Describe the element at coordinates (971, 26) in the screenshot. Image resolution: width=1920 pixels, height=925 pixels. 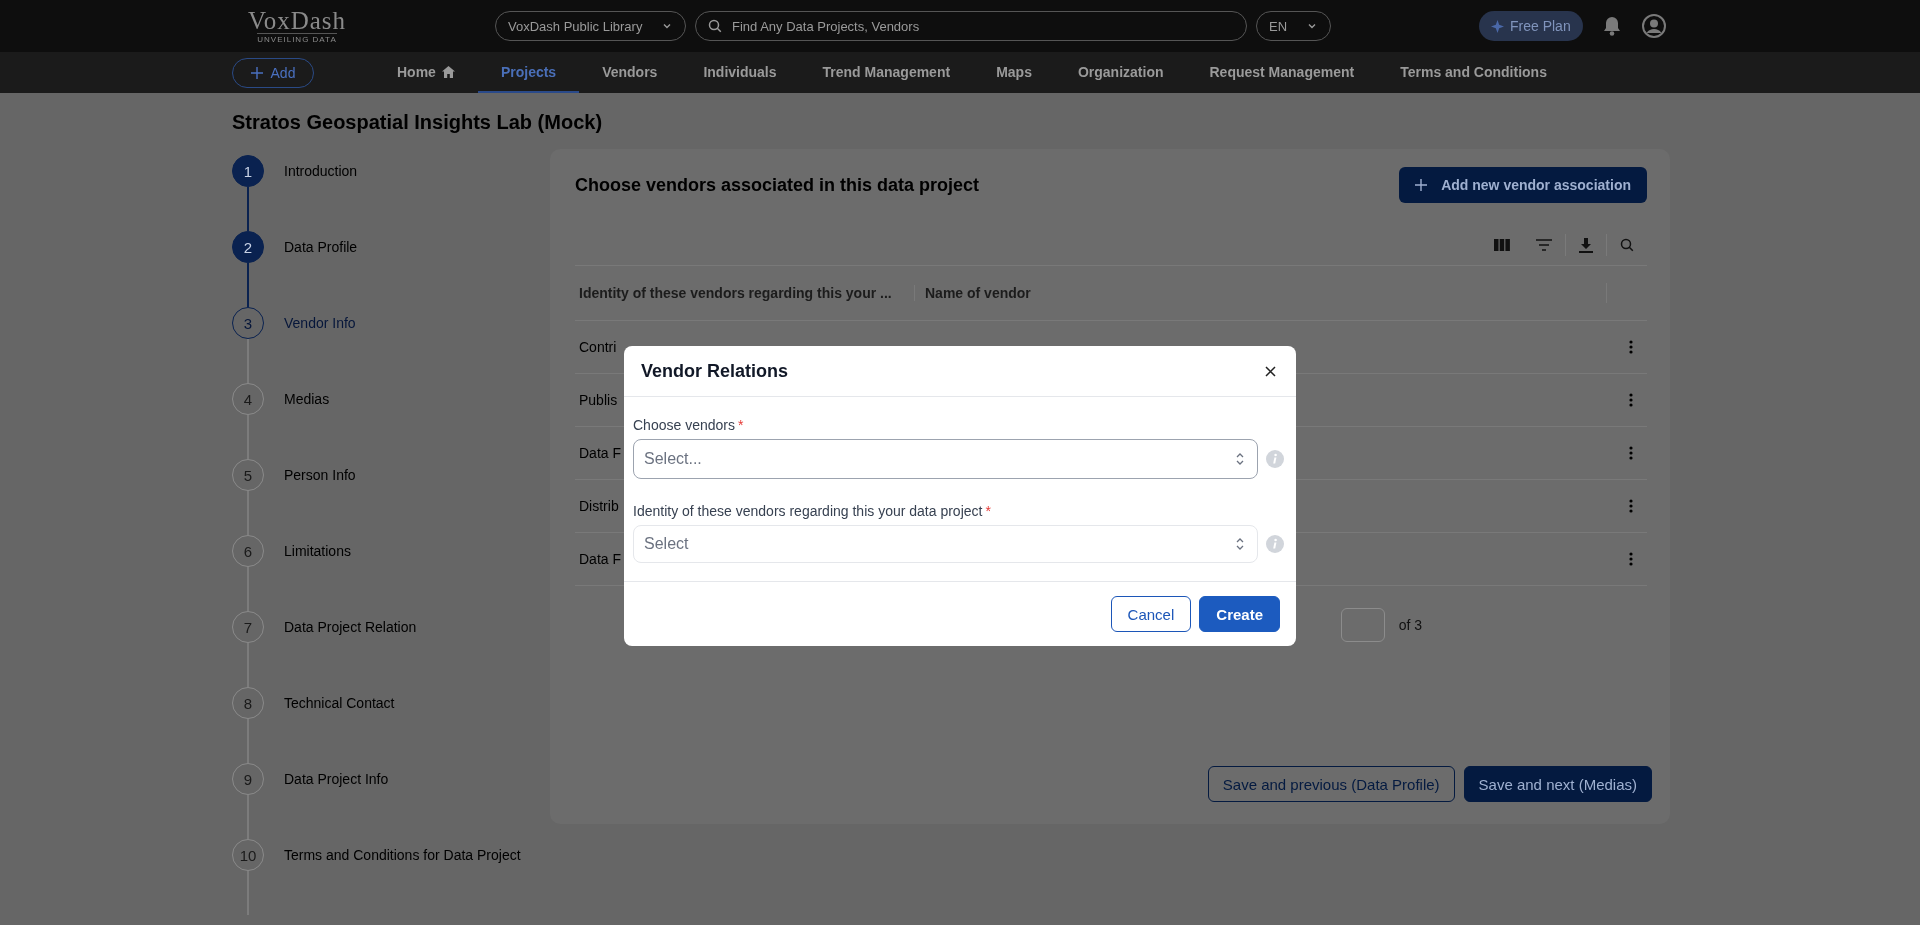
I see `search-field: Find Any Data Projects, Vendors` at that location.